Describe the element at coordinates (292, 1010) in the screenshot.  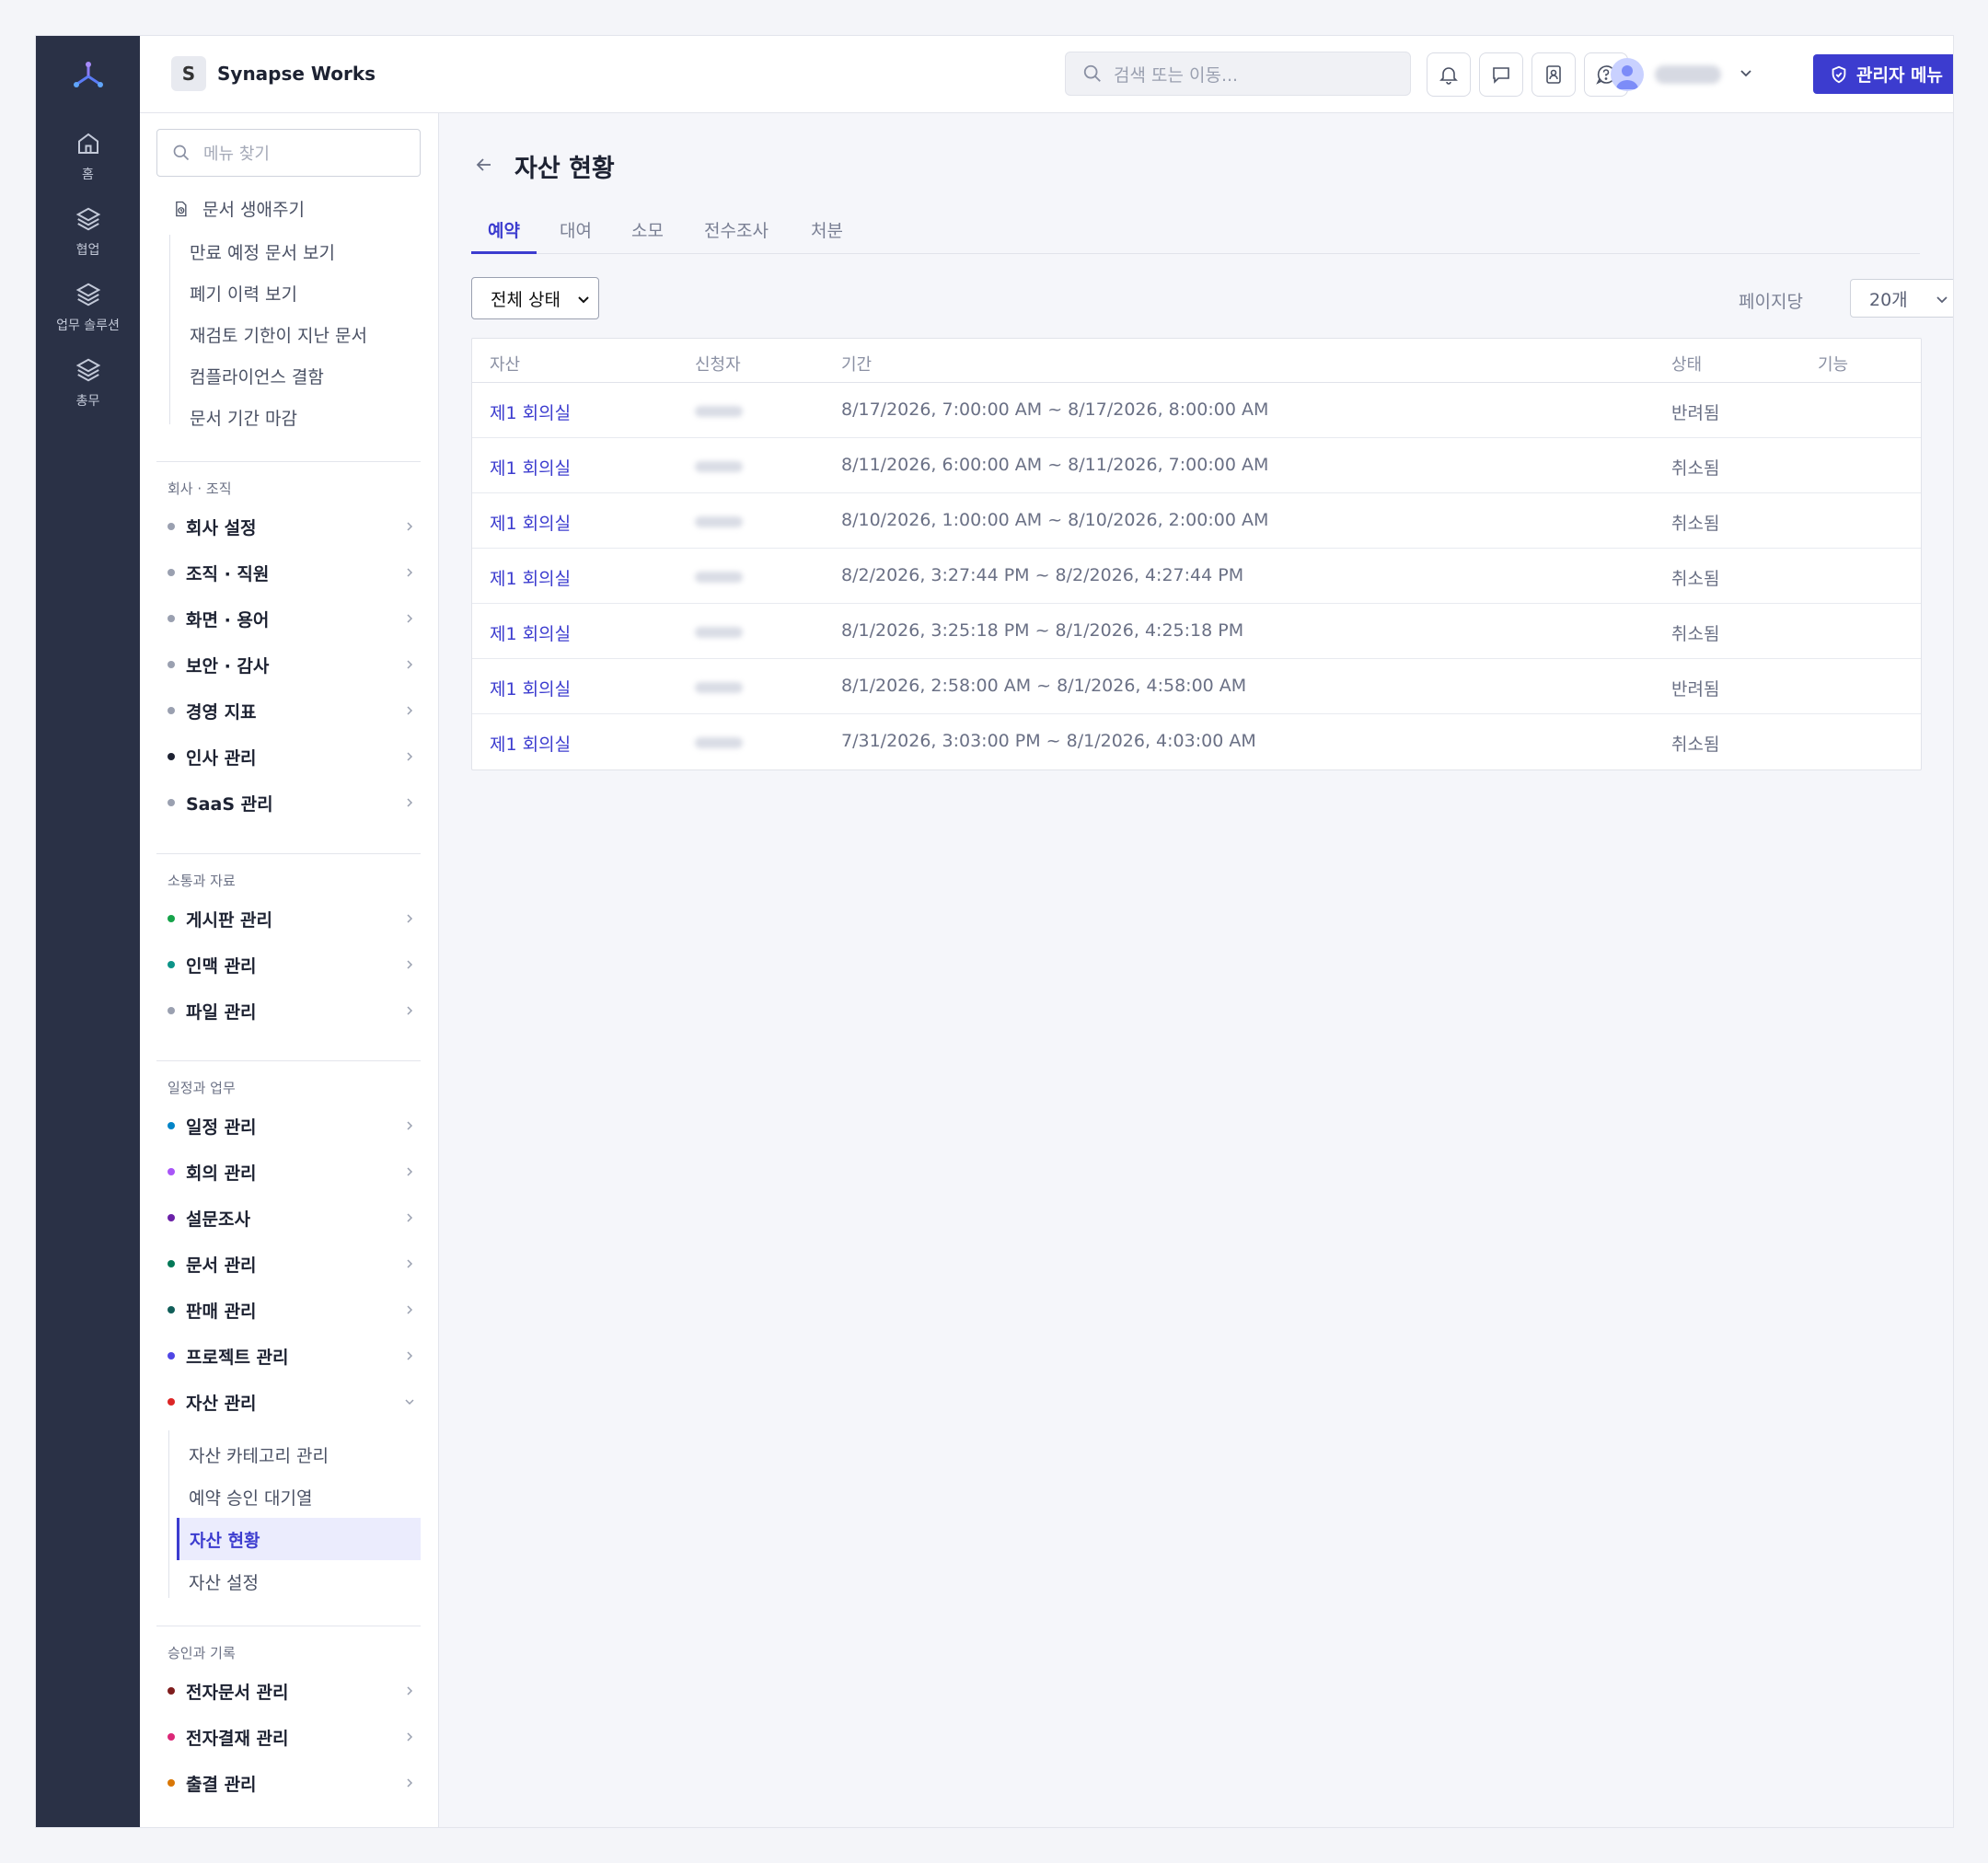
I see `sidebar-item-files: 파일 관리` at that location.